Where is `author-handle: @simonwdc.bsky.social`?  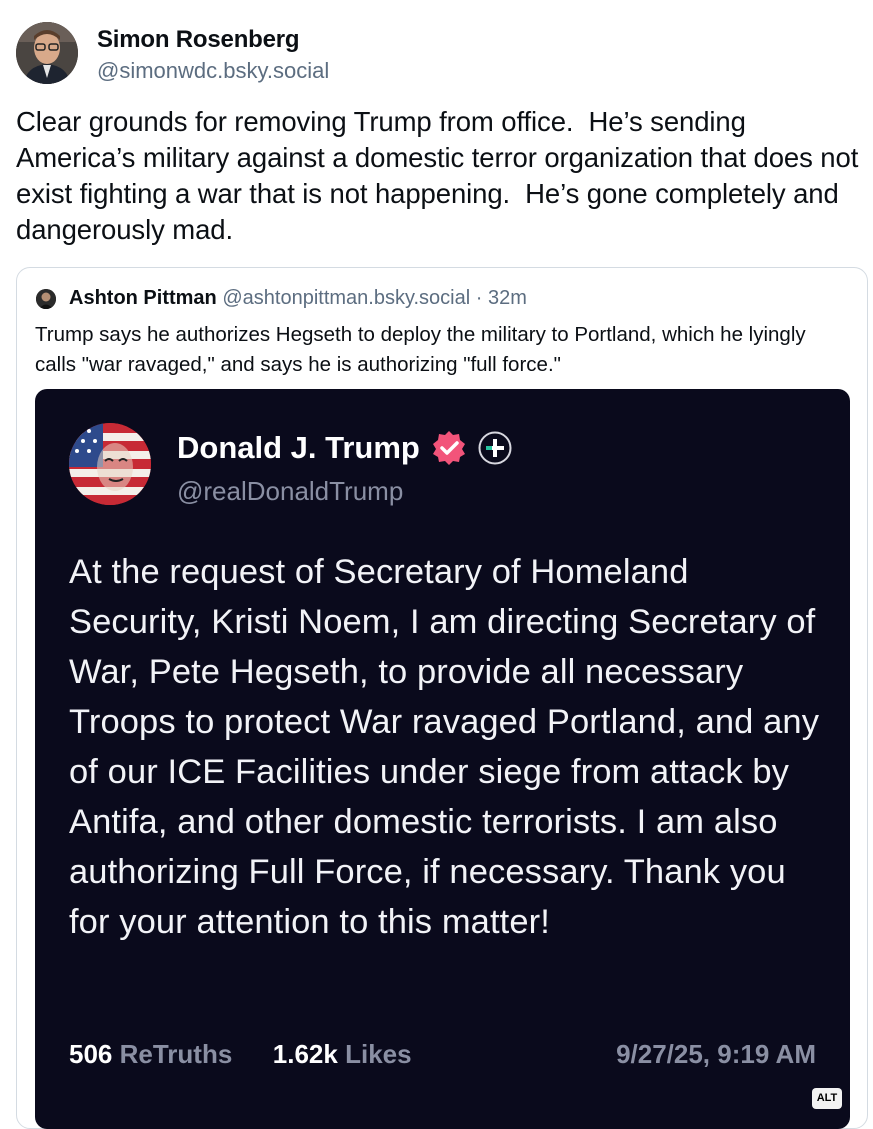 author-handle: @simonwdc.bsky.social is located at coordinates (213, 71).